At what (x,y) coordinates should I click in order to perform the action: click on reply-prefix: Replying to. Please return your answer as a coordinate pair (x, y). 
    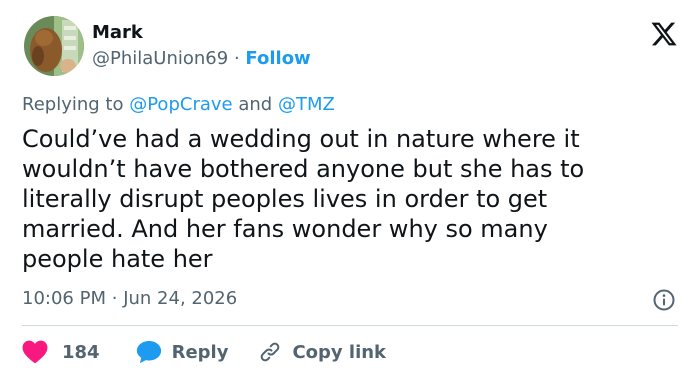
    Looking at the image, I should click on (73, 104).